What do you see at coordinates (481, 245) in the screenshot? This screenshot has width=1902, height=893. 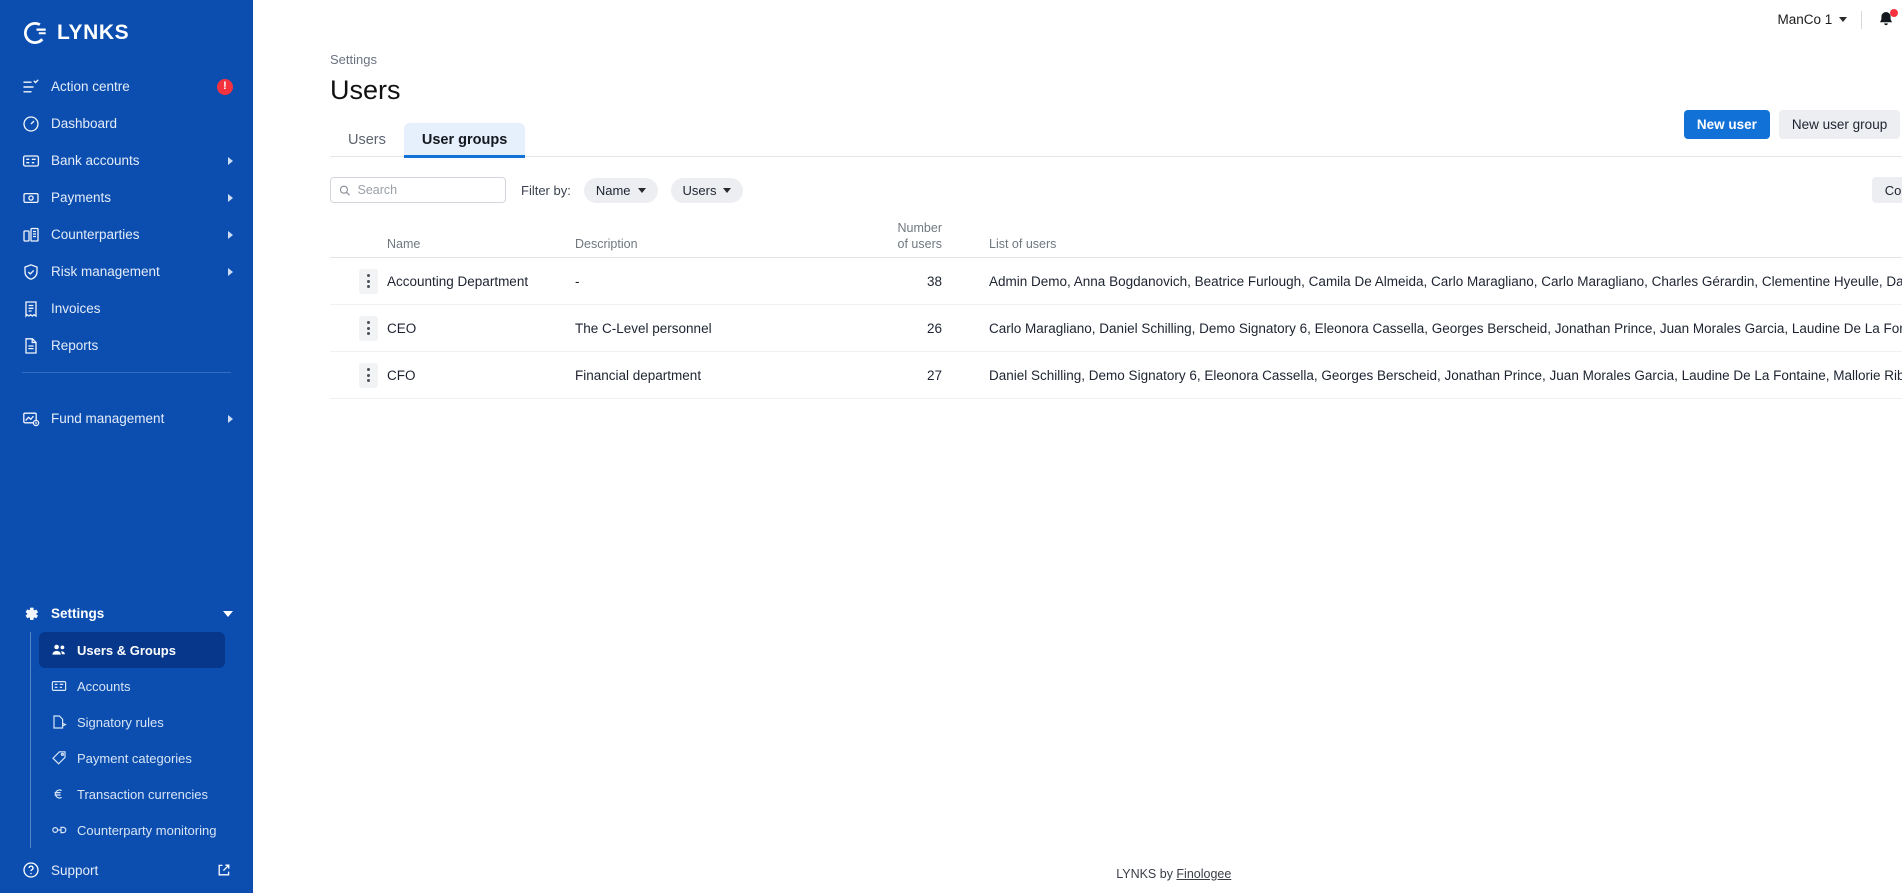 I see `table-header-name: Name` at bounding box center [481, 245].